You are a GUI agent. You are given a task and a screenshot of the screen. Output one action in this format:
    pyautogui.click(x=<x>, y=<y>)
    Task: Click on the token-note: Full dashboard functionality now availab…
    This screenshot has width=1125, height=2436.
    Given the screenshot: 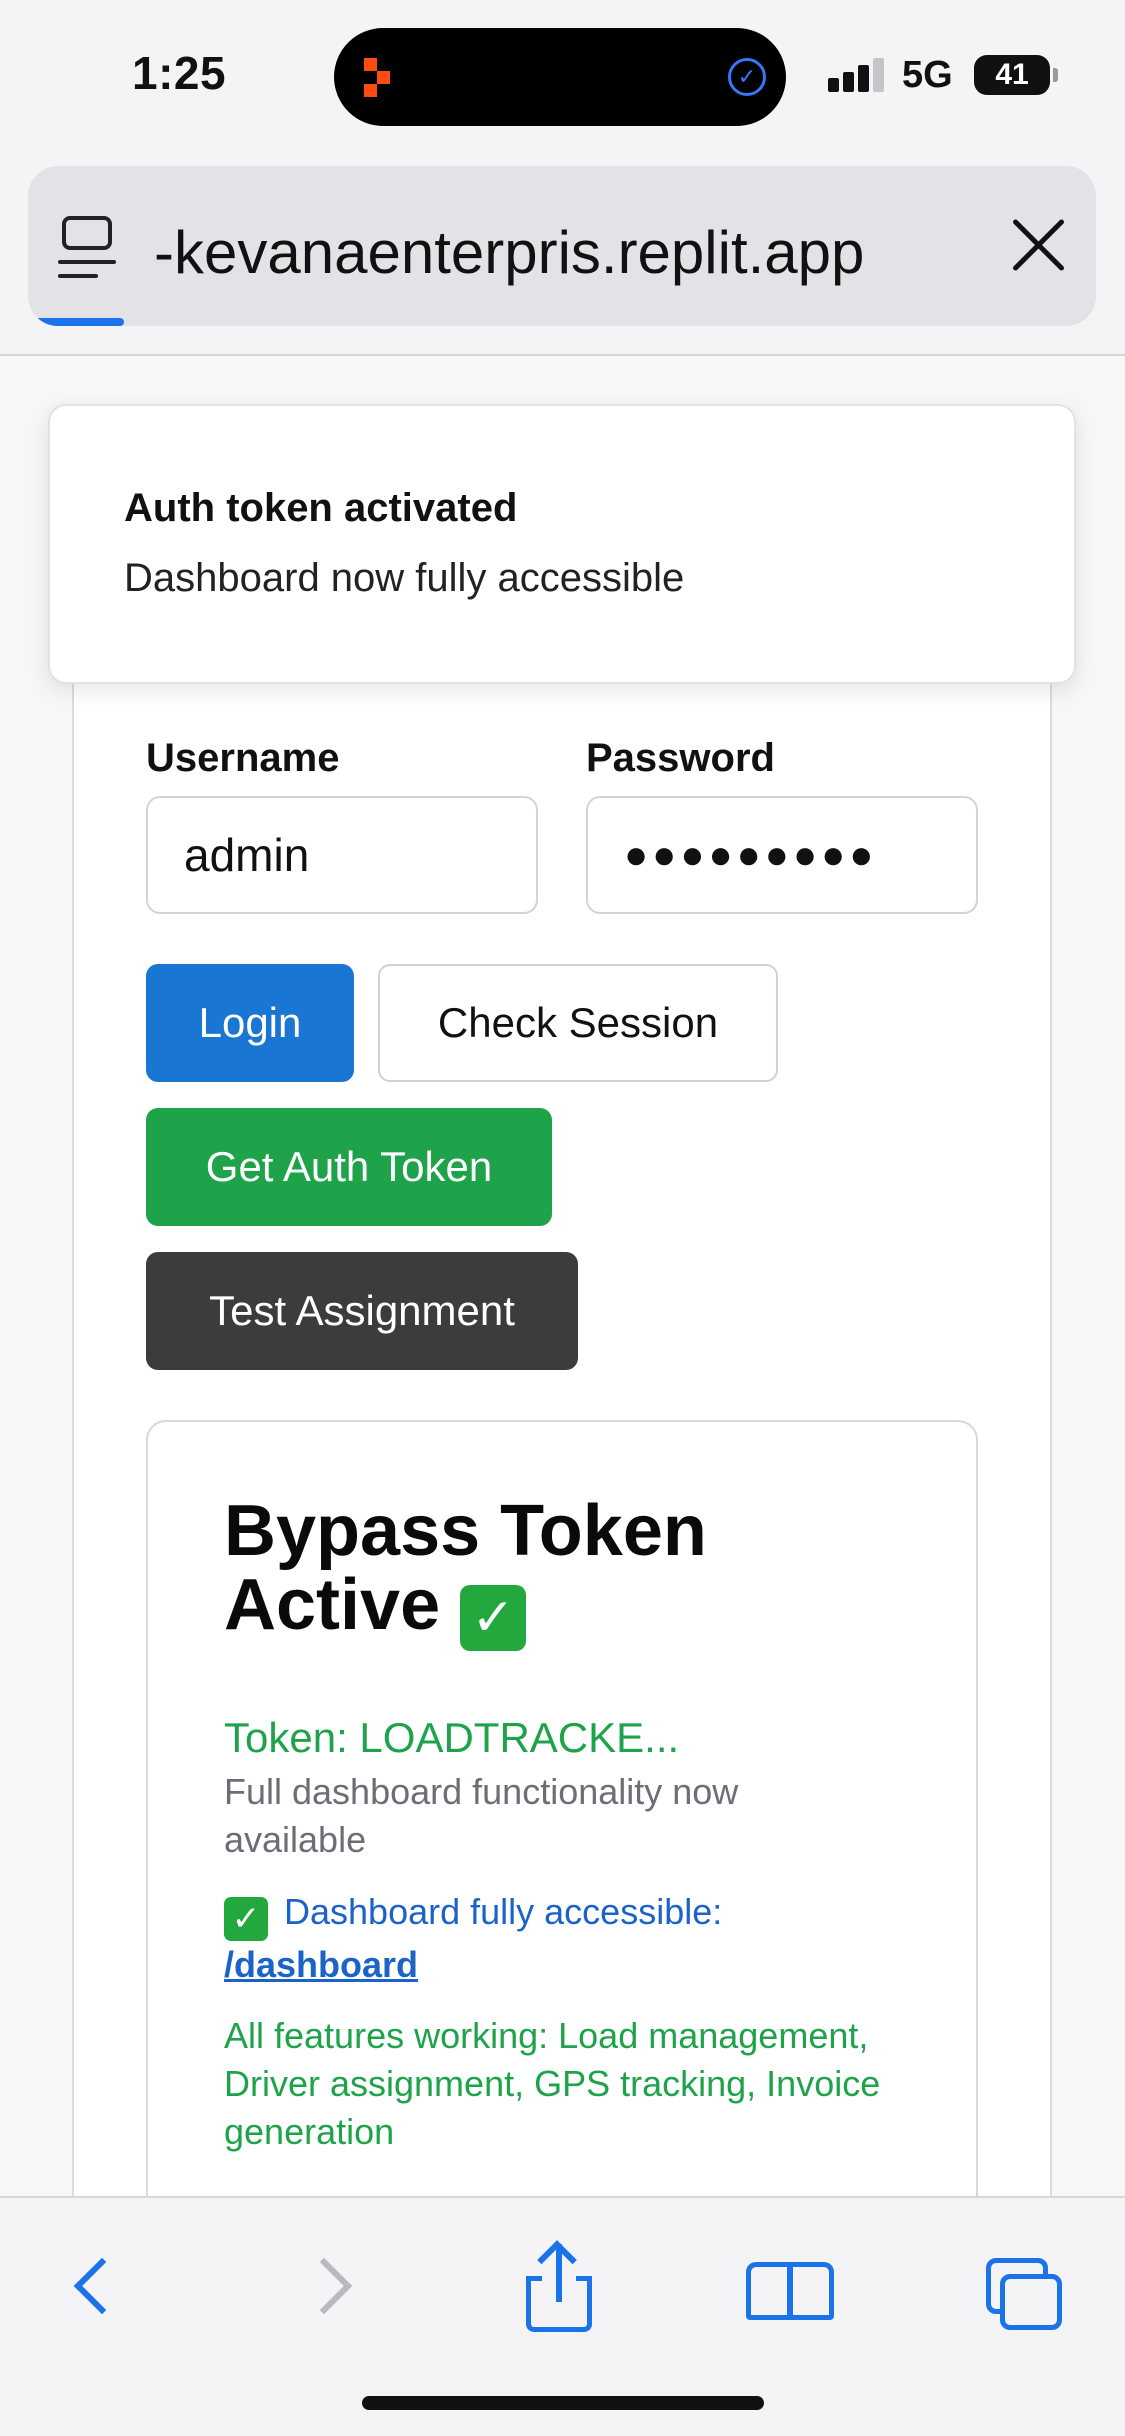 What is the action you would take?
    pyautogui.click(x=481, y=1815)
    